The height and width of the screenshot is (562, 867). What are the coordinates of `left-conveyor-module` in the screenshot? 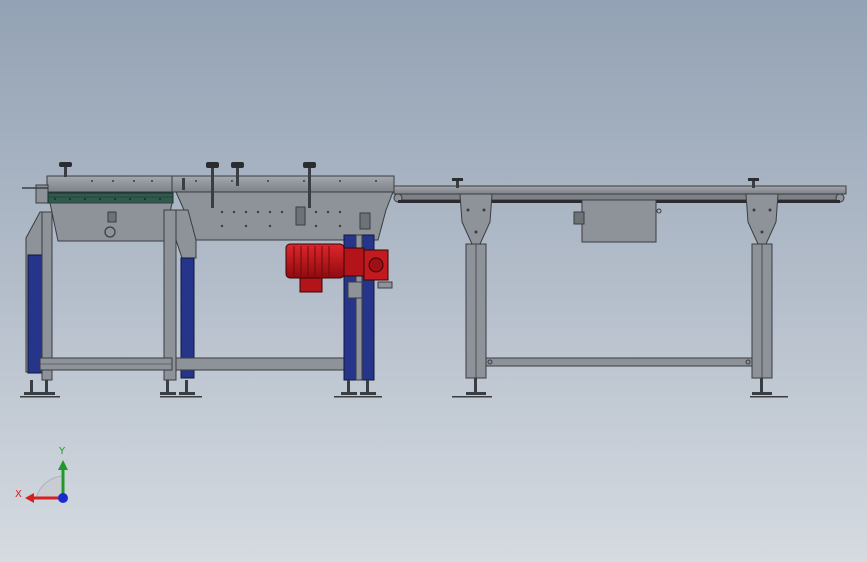 It's located at (111, 280).